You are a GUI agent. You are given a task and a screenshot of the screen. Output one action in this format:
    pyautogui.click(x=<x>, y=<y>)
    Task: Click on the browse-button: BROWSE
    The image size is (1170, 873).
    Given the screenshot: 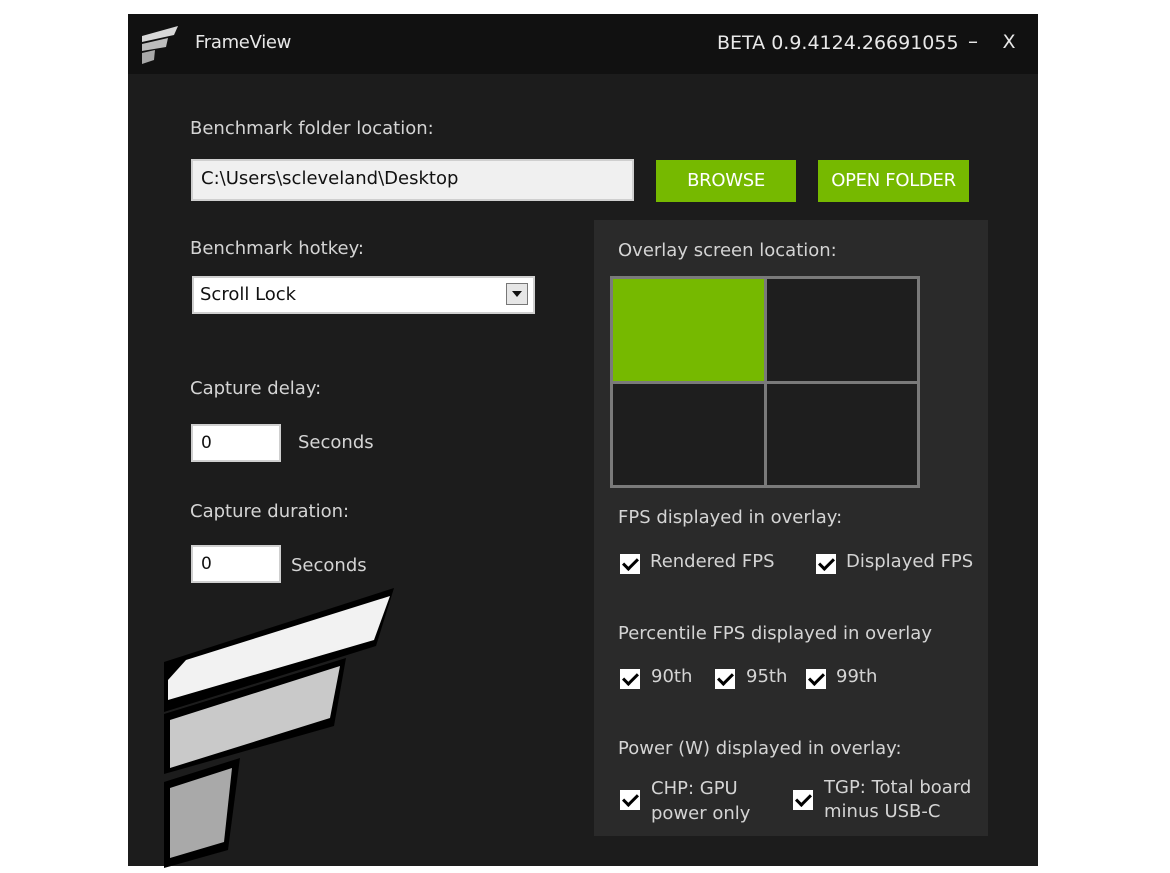 What is the action you would take?
    pyautogui.click(x=726, y=181)
    